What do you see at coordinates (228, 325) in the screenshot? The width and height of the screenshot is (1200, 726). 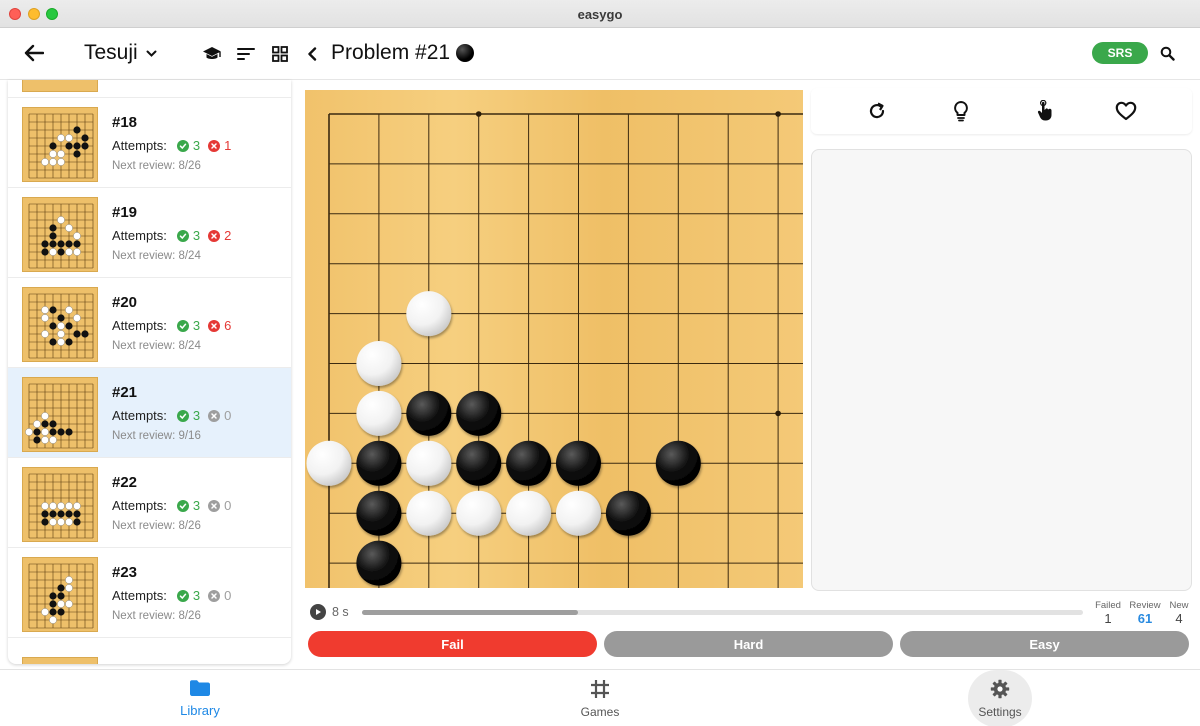 I see `fail-count: 6` at bounding box center [228, 325].